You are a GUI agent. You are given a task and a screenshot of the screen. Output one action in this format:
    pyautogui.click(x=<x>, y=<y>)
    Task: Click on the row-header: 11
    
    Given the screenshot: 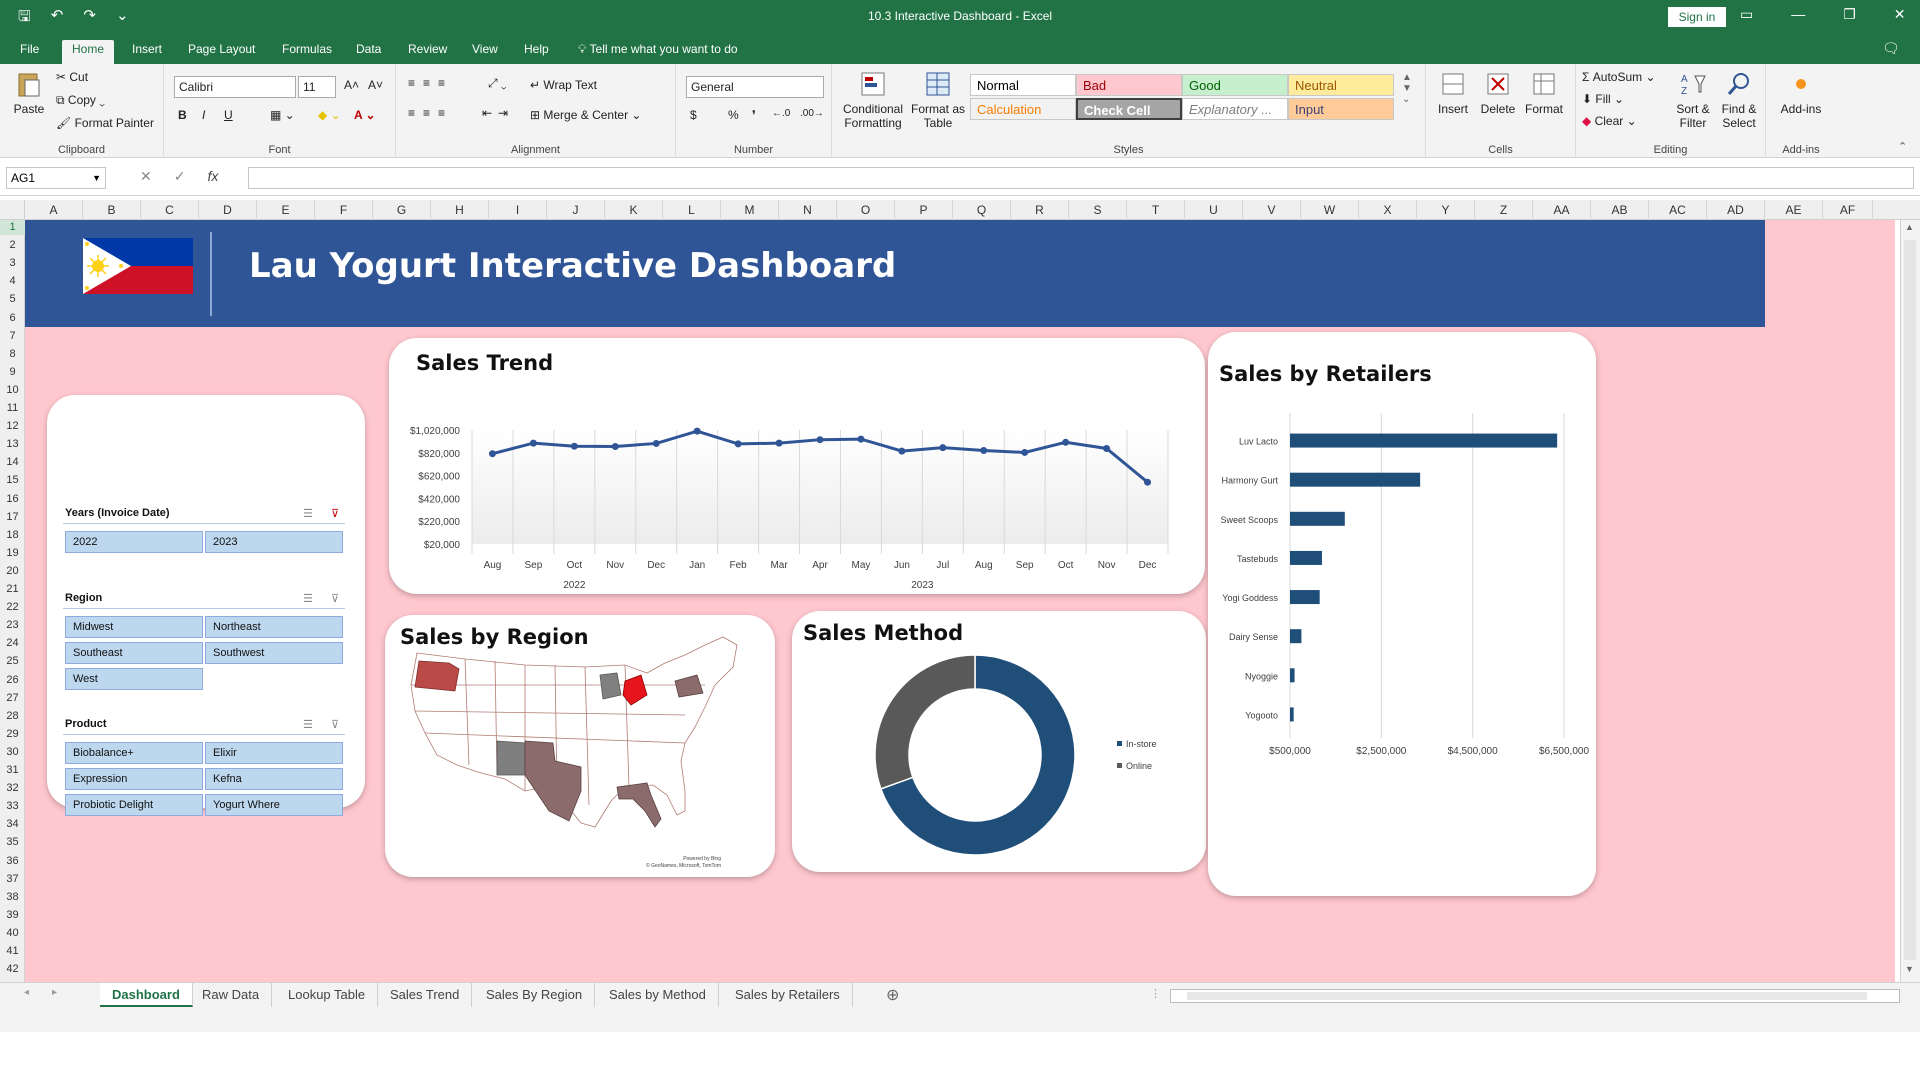 What is the action you would take?
    pyautogui.click(x=12, y=408)
    